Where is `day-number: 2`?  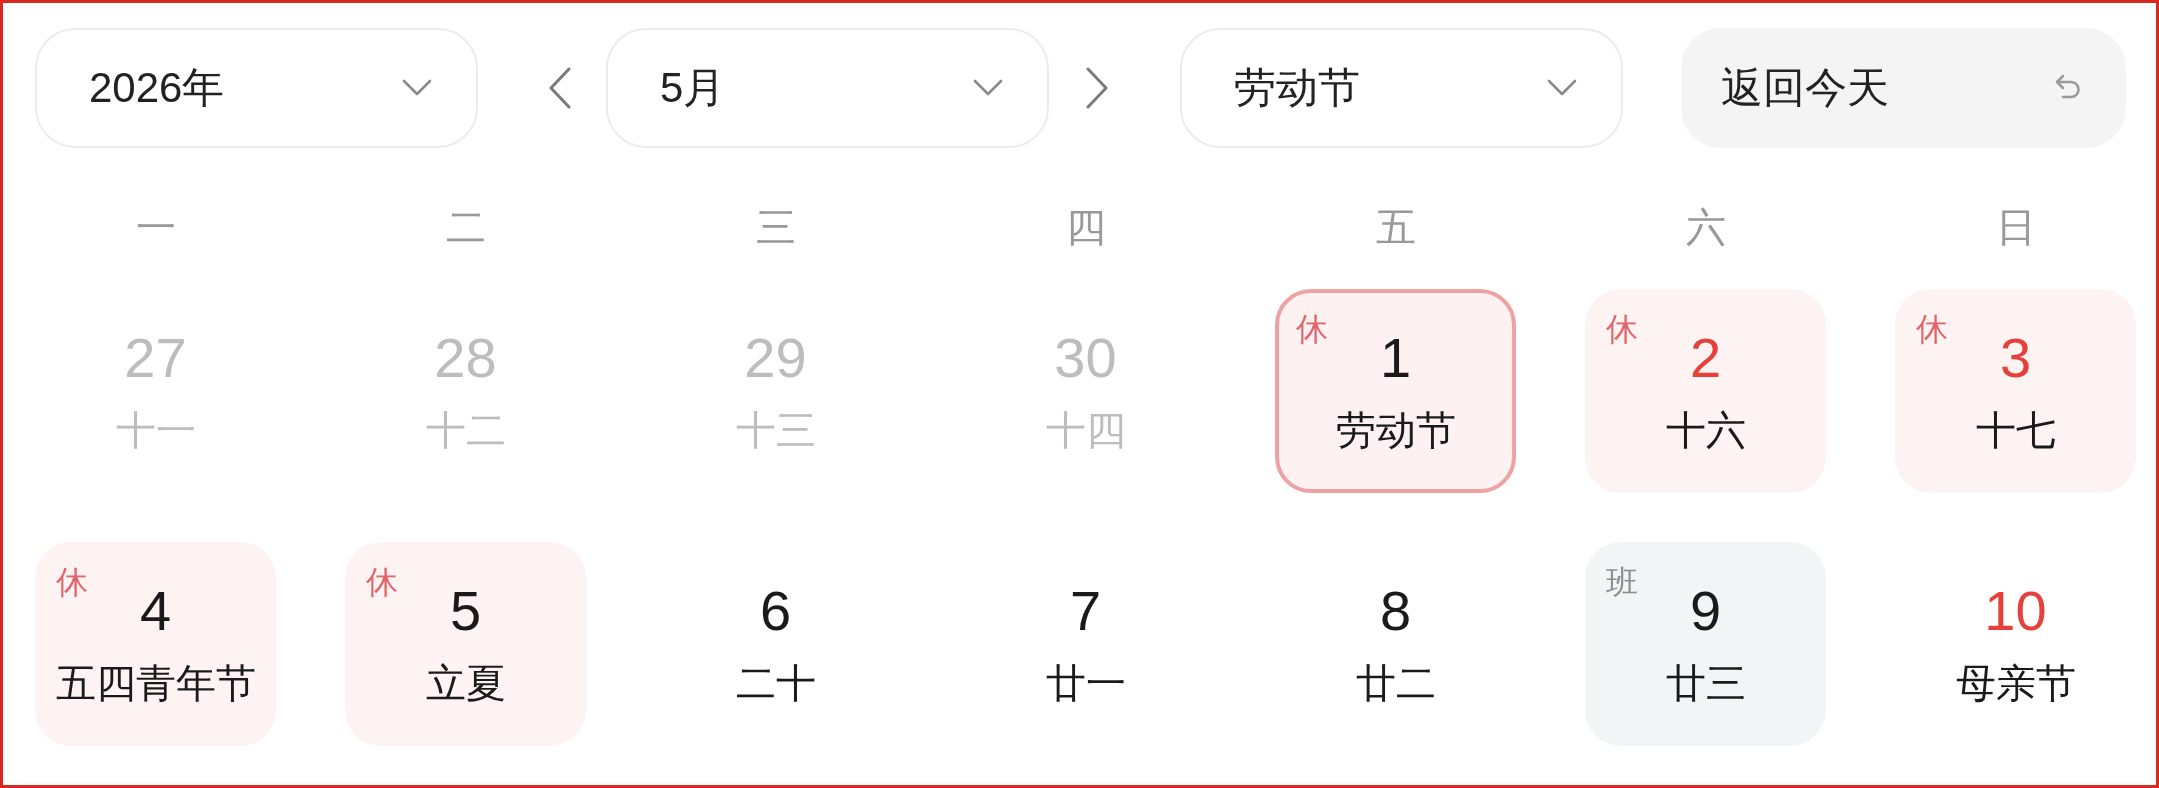 day-number: 2 is located at coordinates (1705, 358).